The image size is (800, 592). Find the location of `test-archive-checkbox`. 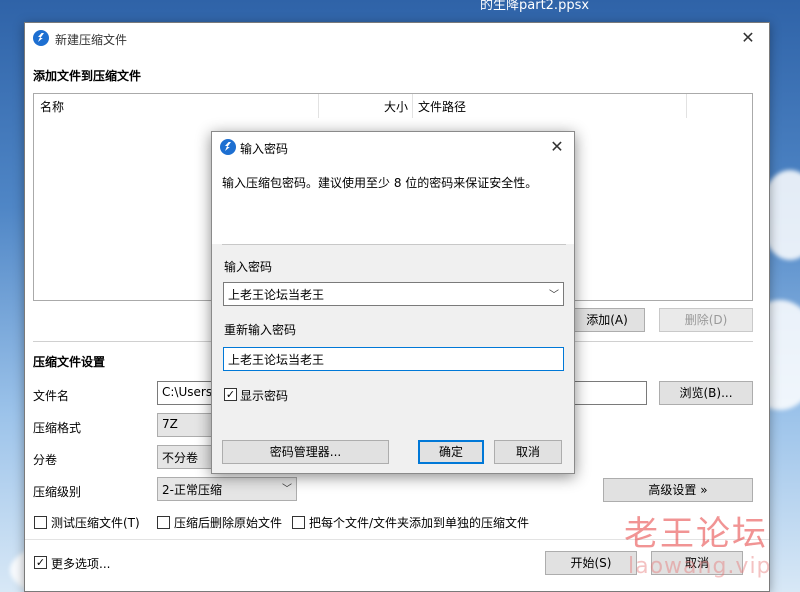

test-archive-checkbox is located at coordinates (40, 522).